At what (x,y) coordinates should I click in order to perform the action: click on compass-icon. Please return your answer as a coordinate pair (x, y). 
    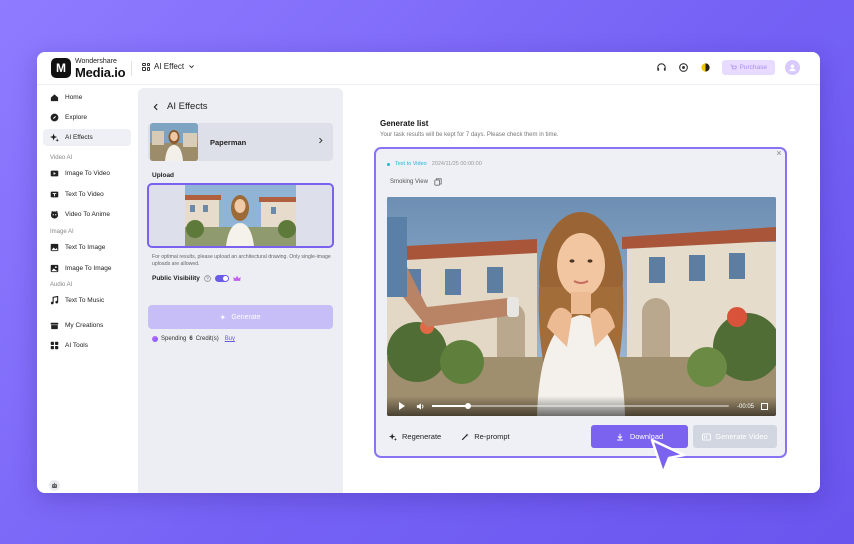
    Looking at the image, I should click on (54, 117).